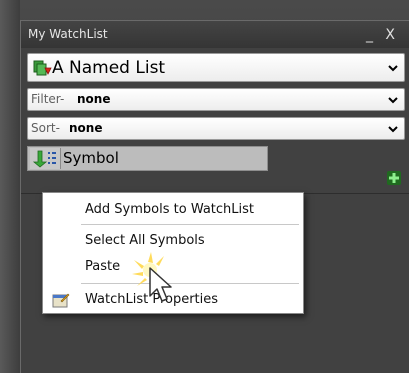  Describe the element at coordinates (215, 34) in the screenshot. I see `window-titlebar: My WatchList _ X` at that location.